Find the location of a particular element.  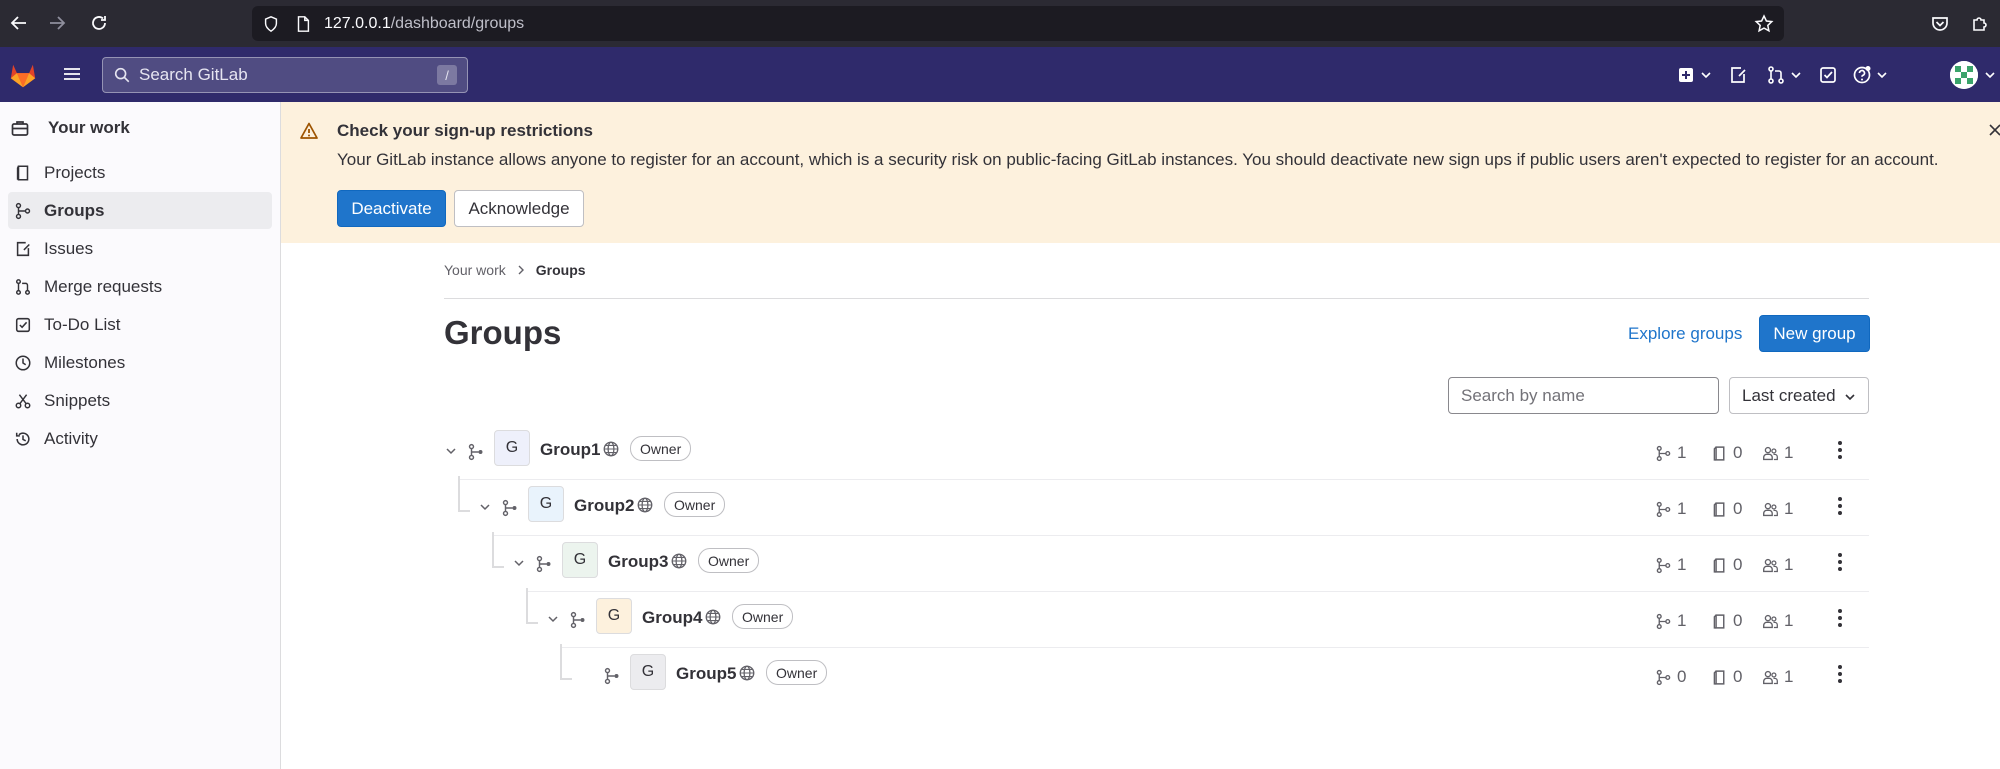

group-name-link: Group2 is located at coordinates (604, 506).